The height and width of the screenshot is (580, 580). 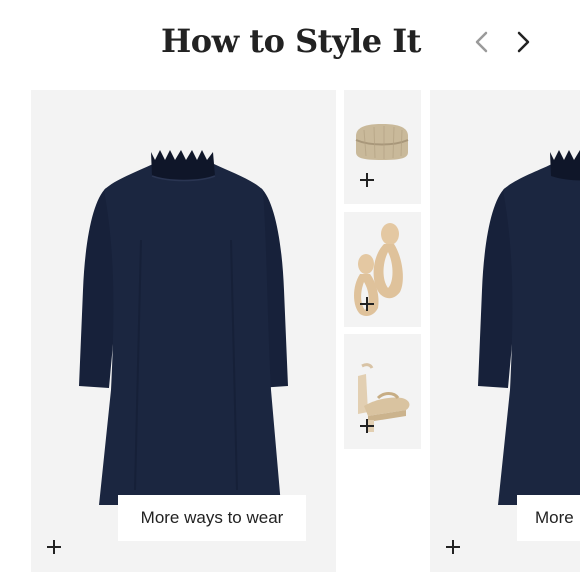 What do you see at coordinates (378, 269) in the screenshot?
I see `earrings-image` at bounding box center [378, 269].